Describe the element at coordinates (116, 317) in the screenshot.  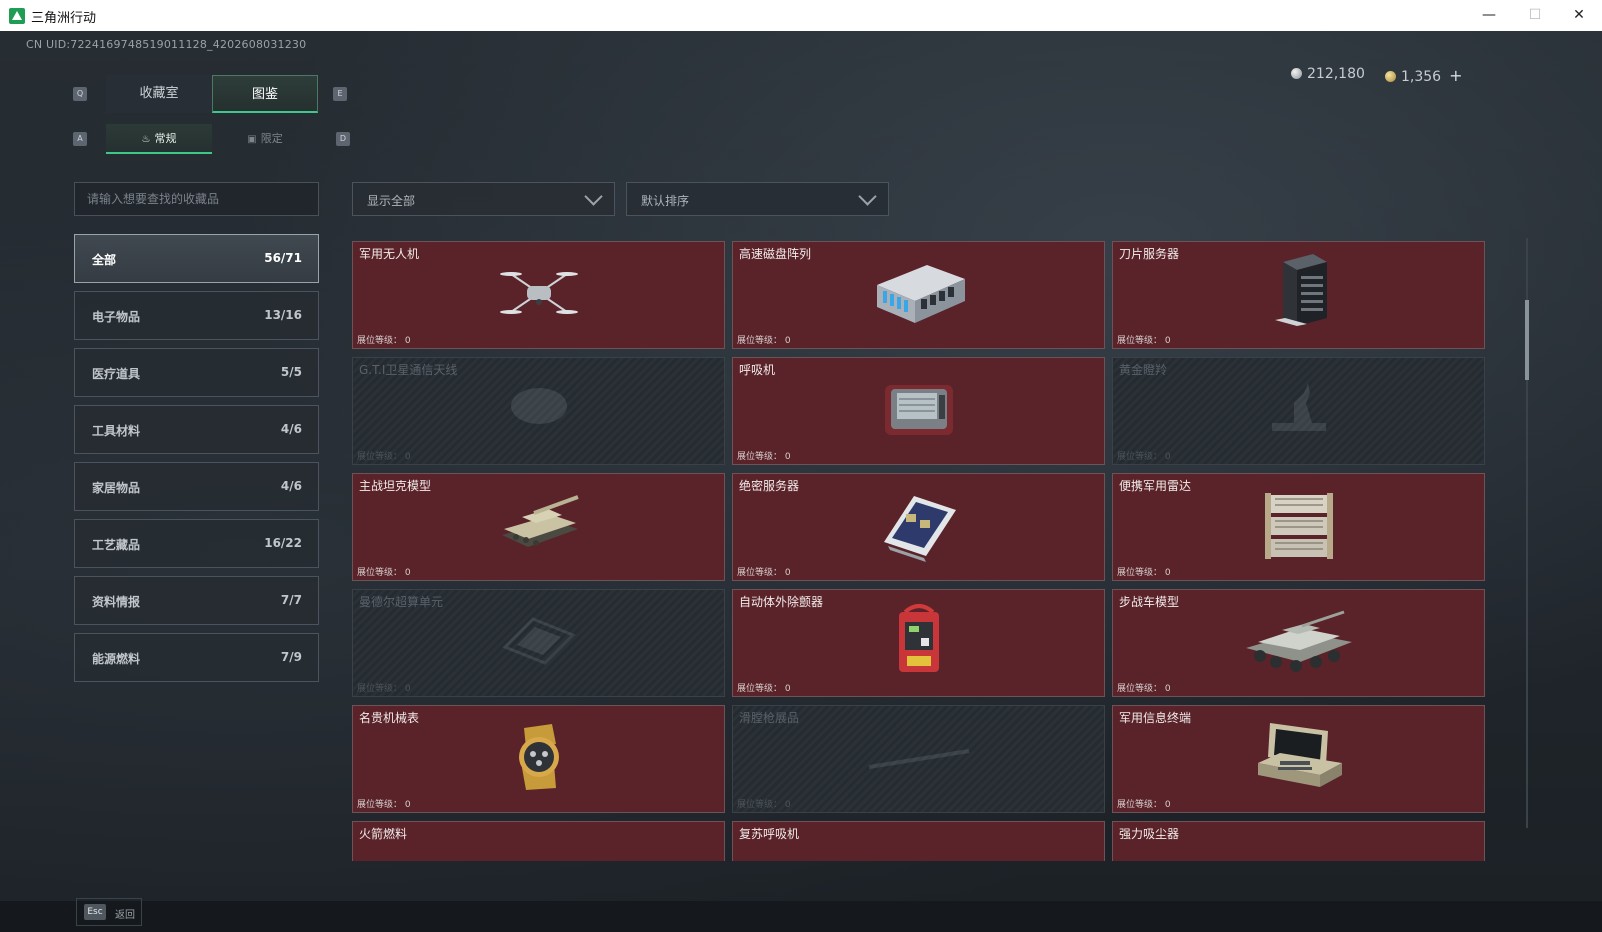
I see `category-name: 电子物品` at that location.